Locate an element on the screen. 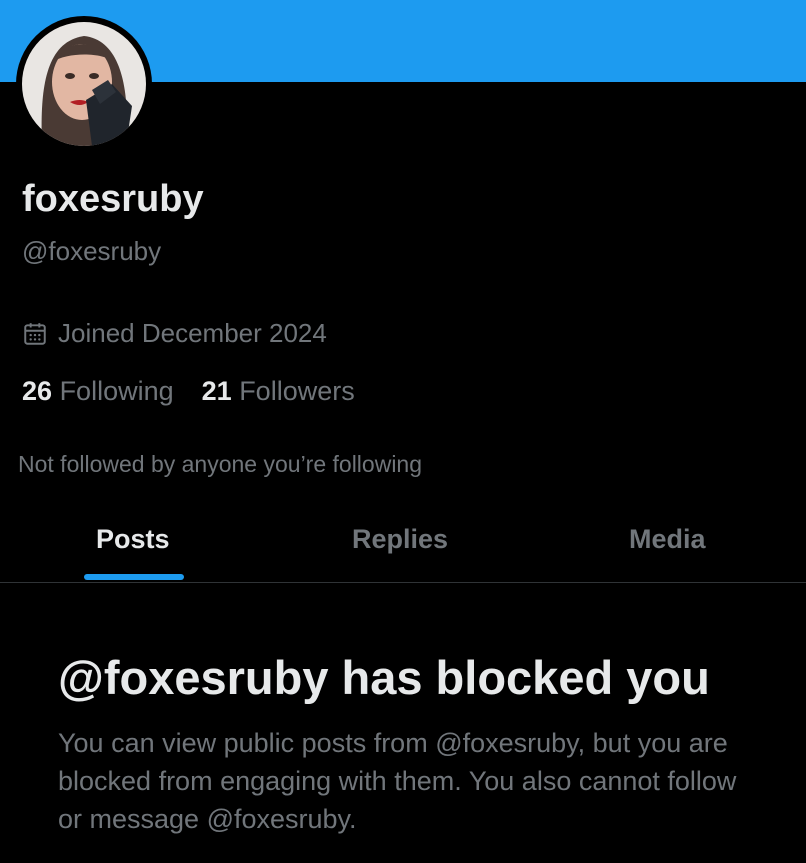 This screenshot has width=806, height=863. follow-stats: 26 Following 21 Followers is located at coordinates (202, 391).